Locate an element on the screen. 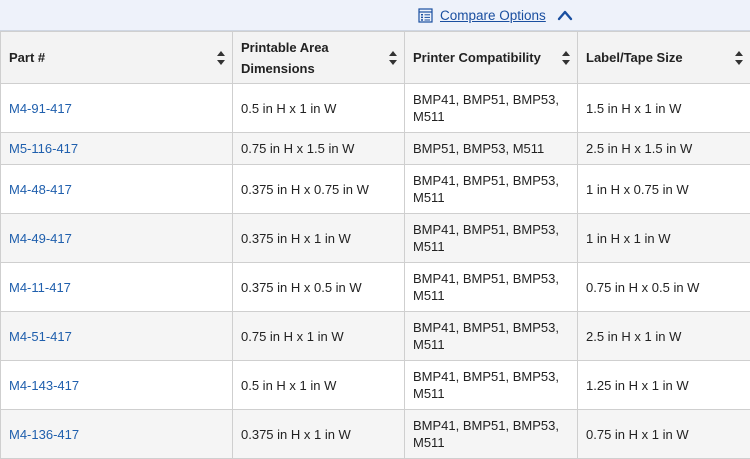 The image size is (750, 459). column-header-part: Part # is located at coordinates (117, 58).